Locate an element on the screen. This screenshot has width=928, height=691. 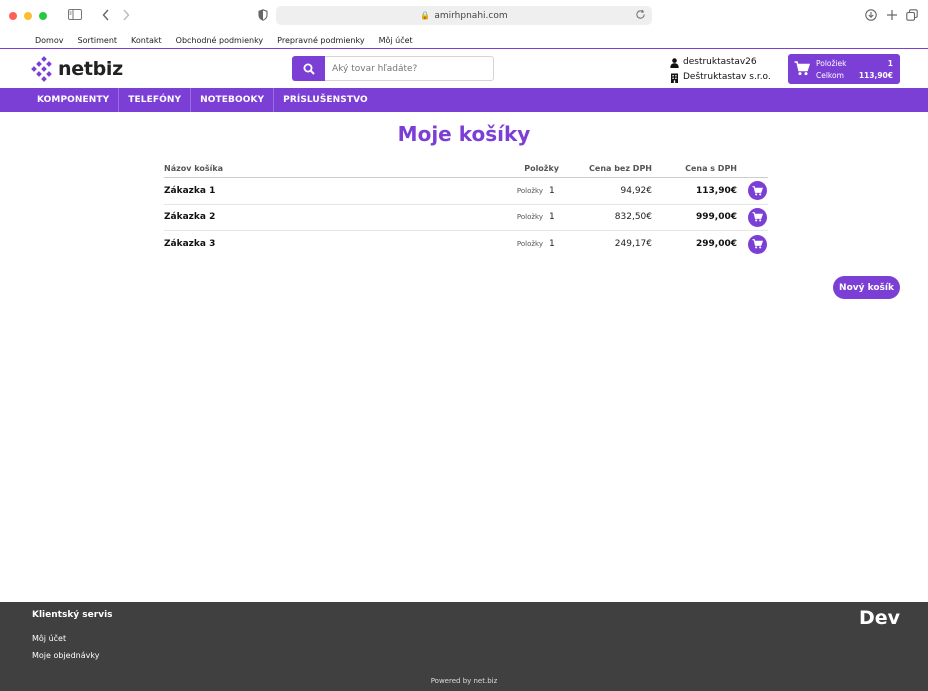
sidebar-toggle-icon is located at coordinates (75, 14).